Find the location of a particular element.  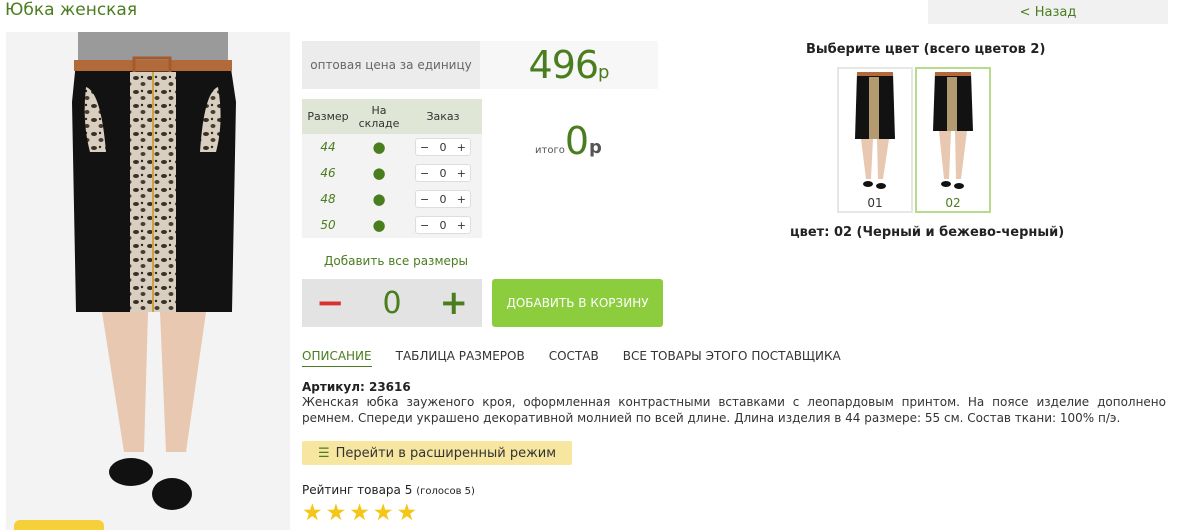

rating-text: Рейтинг товара 5 (голосов 5) is located at coordinates (388, 490).